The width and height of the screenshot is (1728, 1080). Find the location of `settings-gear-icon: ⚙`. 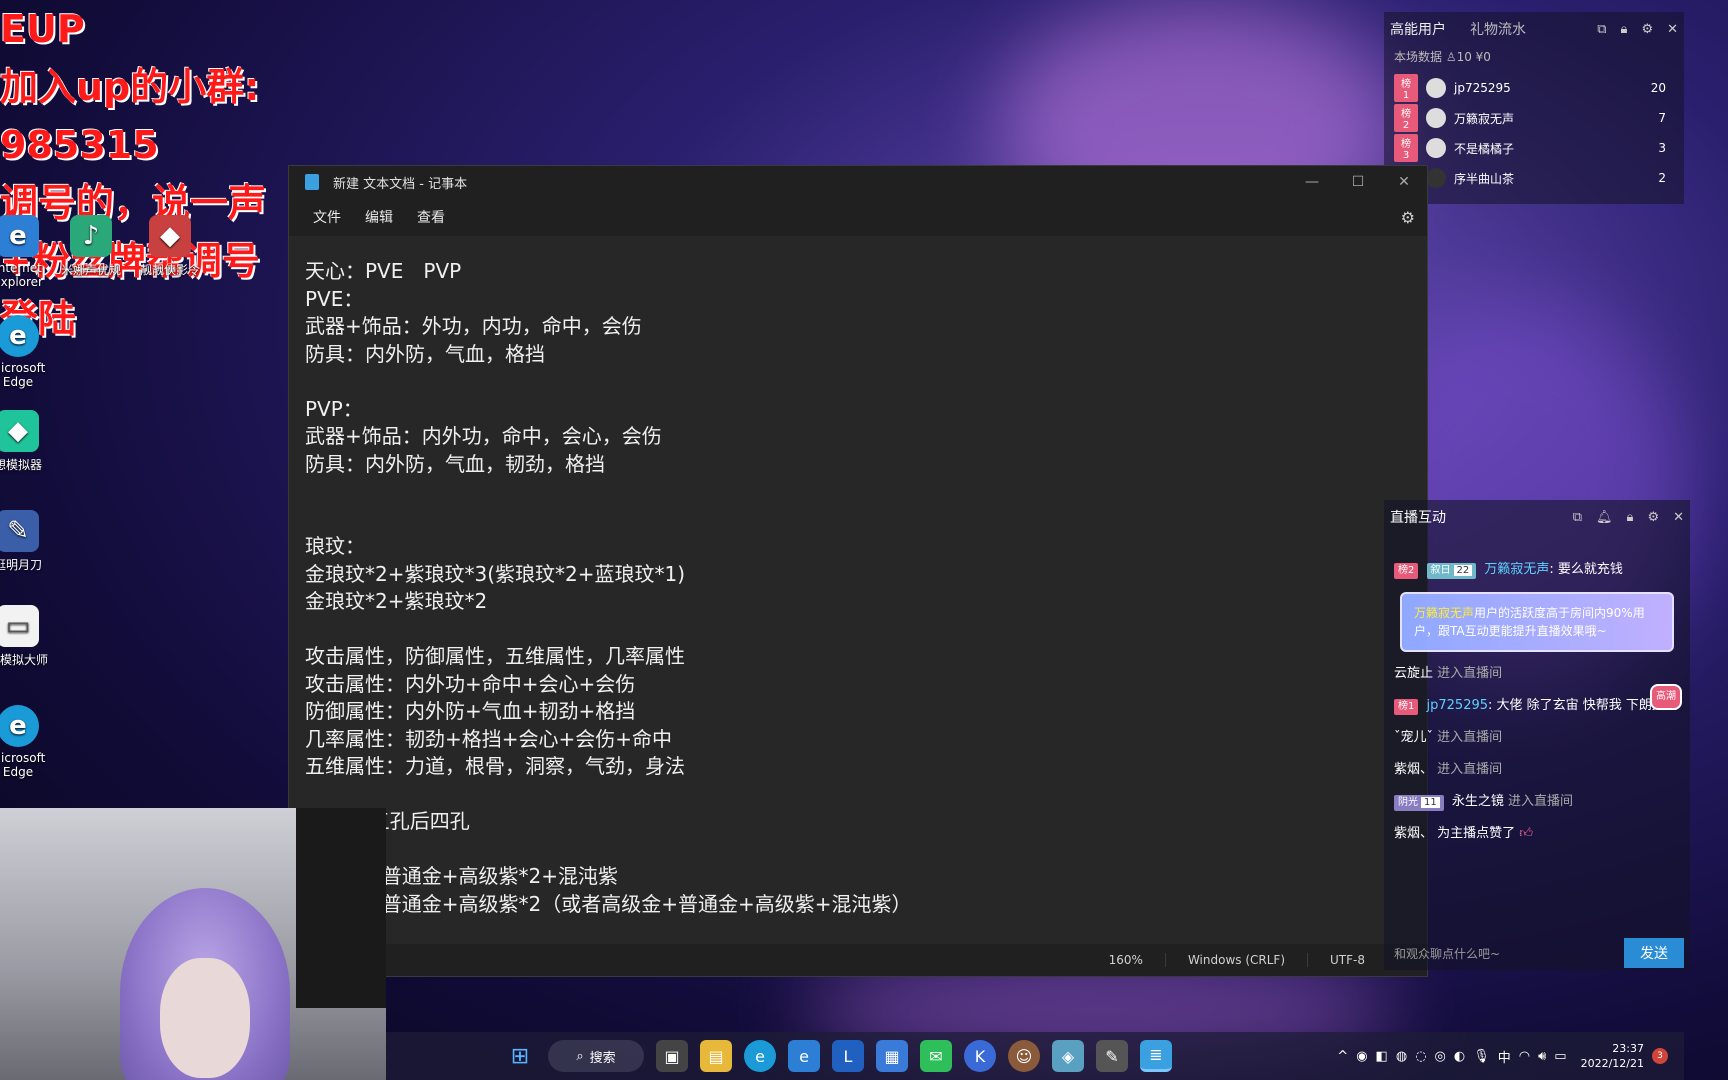

settings-gear-icon: ⚙ is located at coordinates (1408, 217).